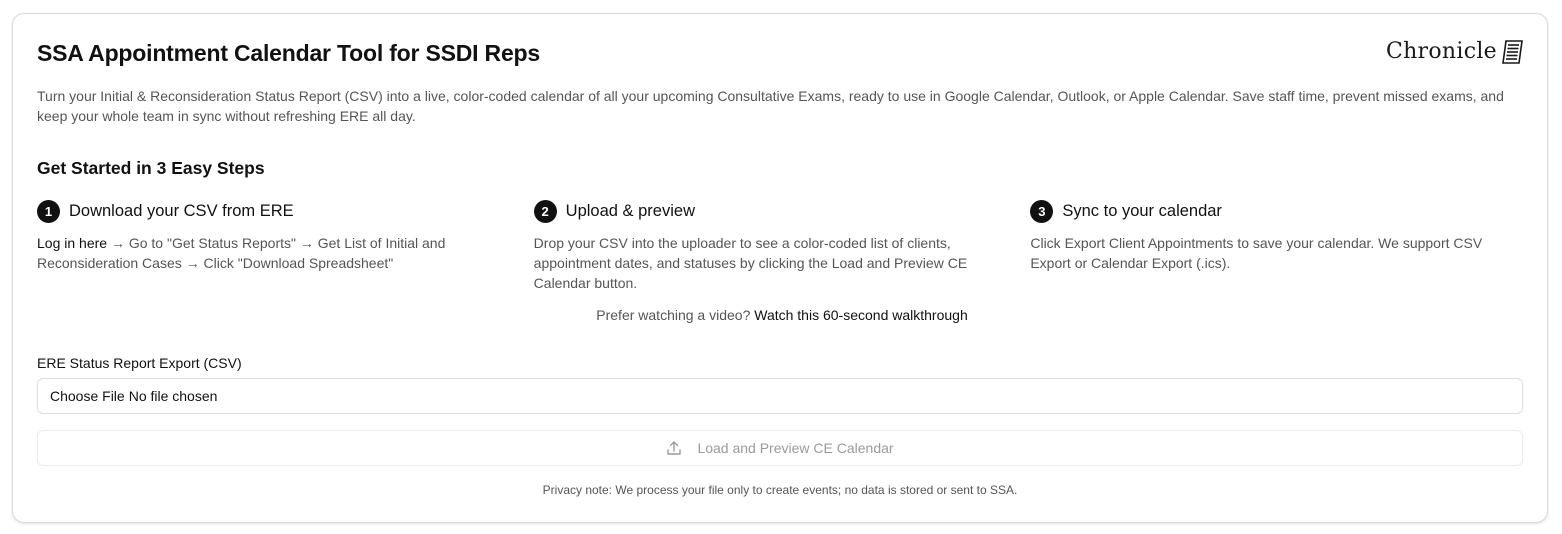 This screenshot has height=534, width=1562. Describe the element at coordinates (181, 210) in the screenshot. I see `step-title: Download your CSV from ERE` at that location.